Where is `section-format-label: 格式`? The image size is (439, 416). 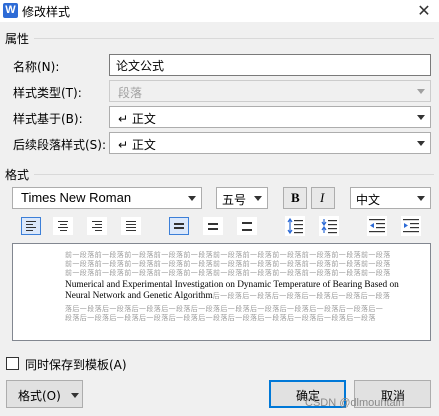 section-format-label: 格式 is located at coordinates (17, 175).